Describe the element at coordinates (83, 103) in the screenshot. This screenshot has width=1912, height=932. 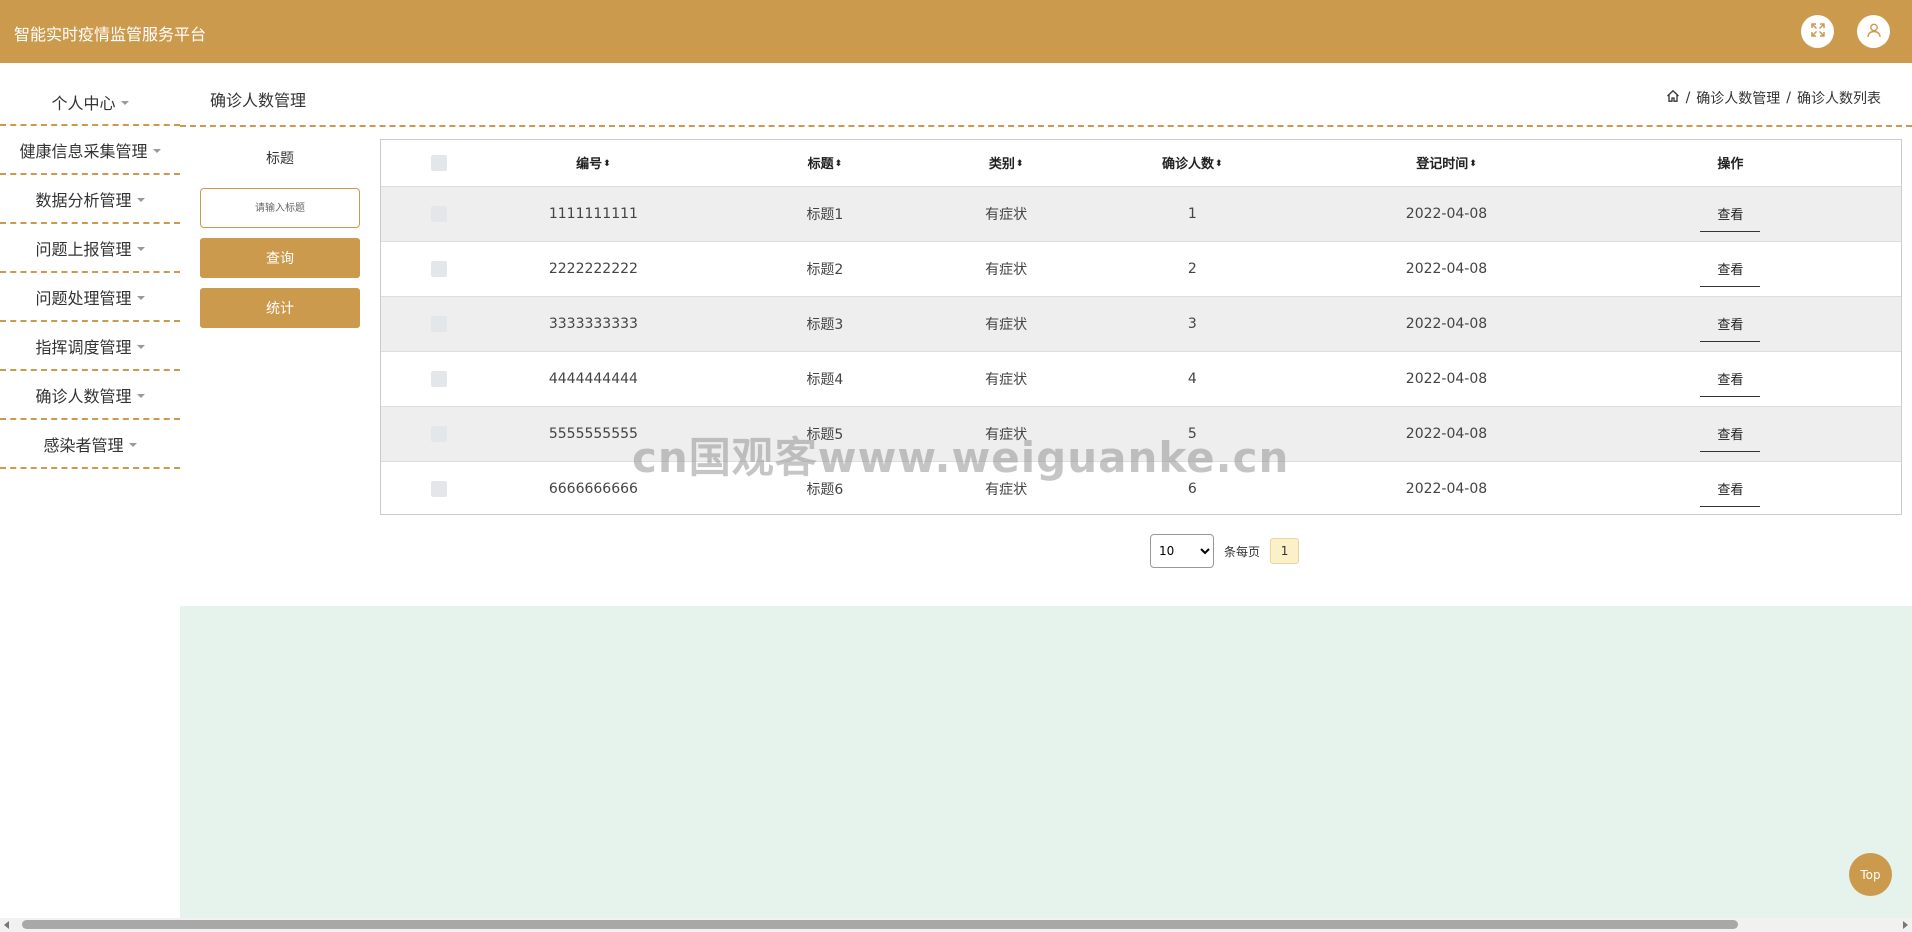
I see `sidebar-item-label: 个人中心` at that location.